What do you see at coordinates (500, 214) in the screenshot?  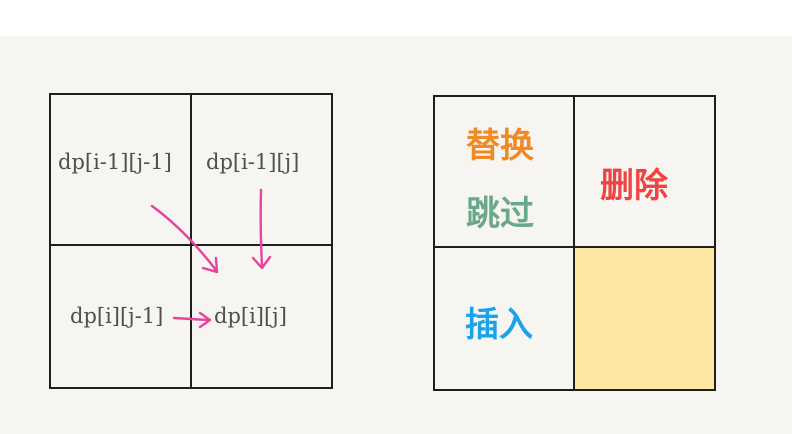 I see `skip-label: 跳过` at bounding box center [500, 214].